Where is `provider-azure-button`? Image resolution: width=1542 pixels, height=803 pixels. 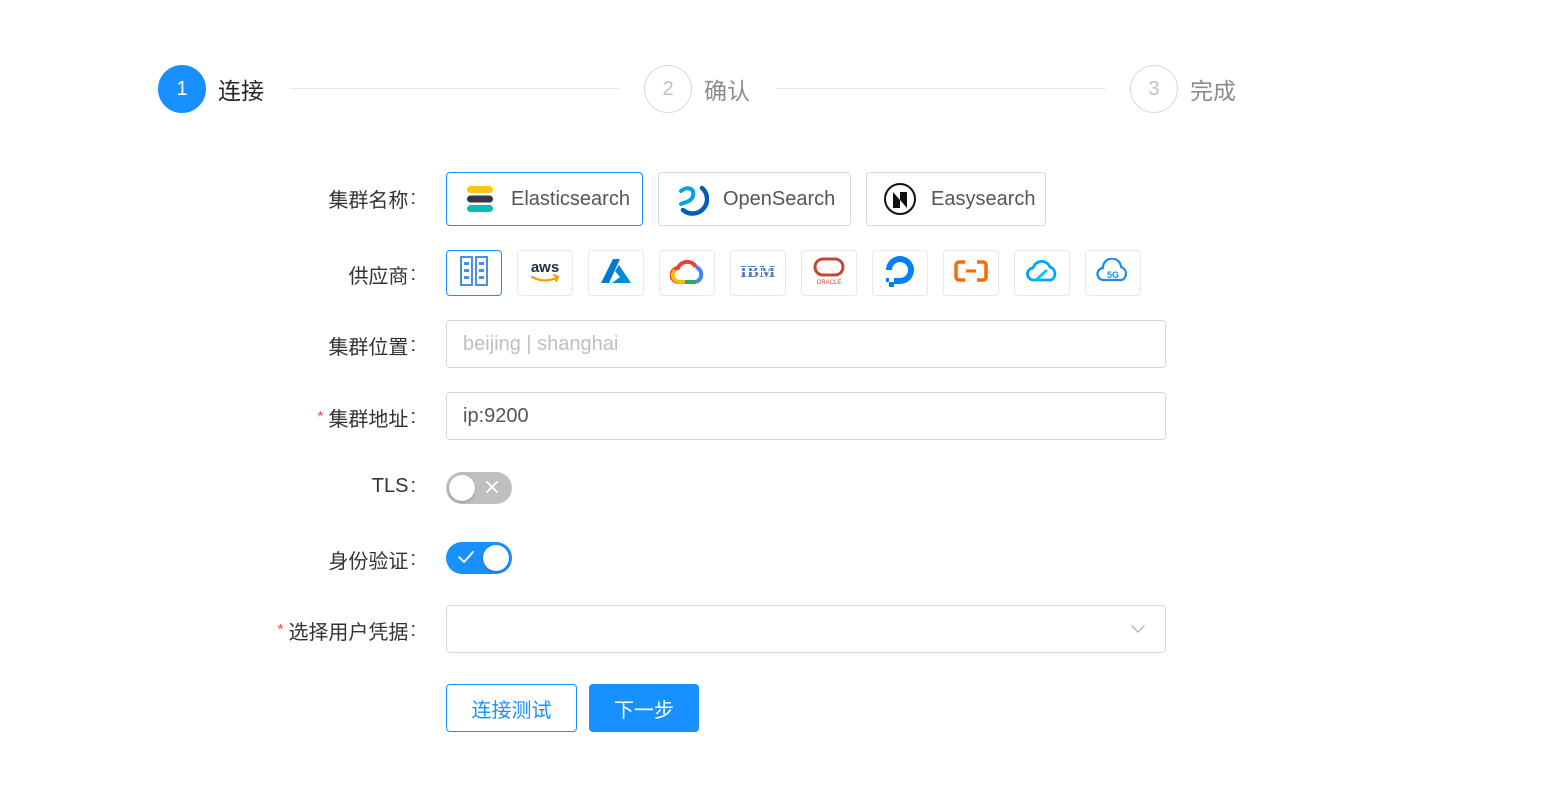
provider-azure-button is located at coordinates (616, 273).